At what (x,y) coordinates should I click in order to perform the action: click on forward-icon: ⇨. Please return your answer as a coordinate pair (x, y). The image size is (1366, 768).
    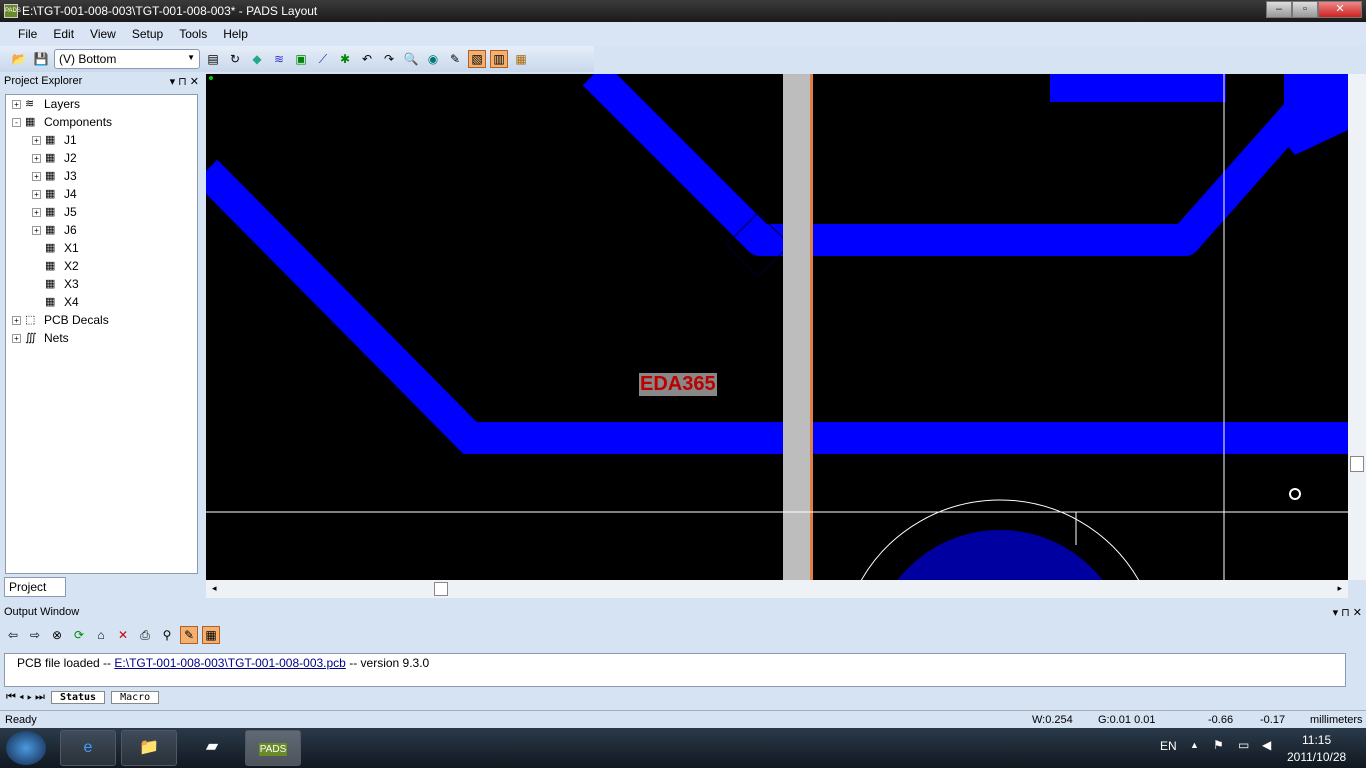
    Looking at the image, I should click on (35, 635).